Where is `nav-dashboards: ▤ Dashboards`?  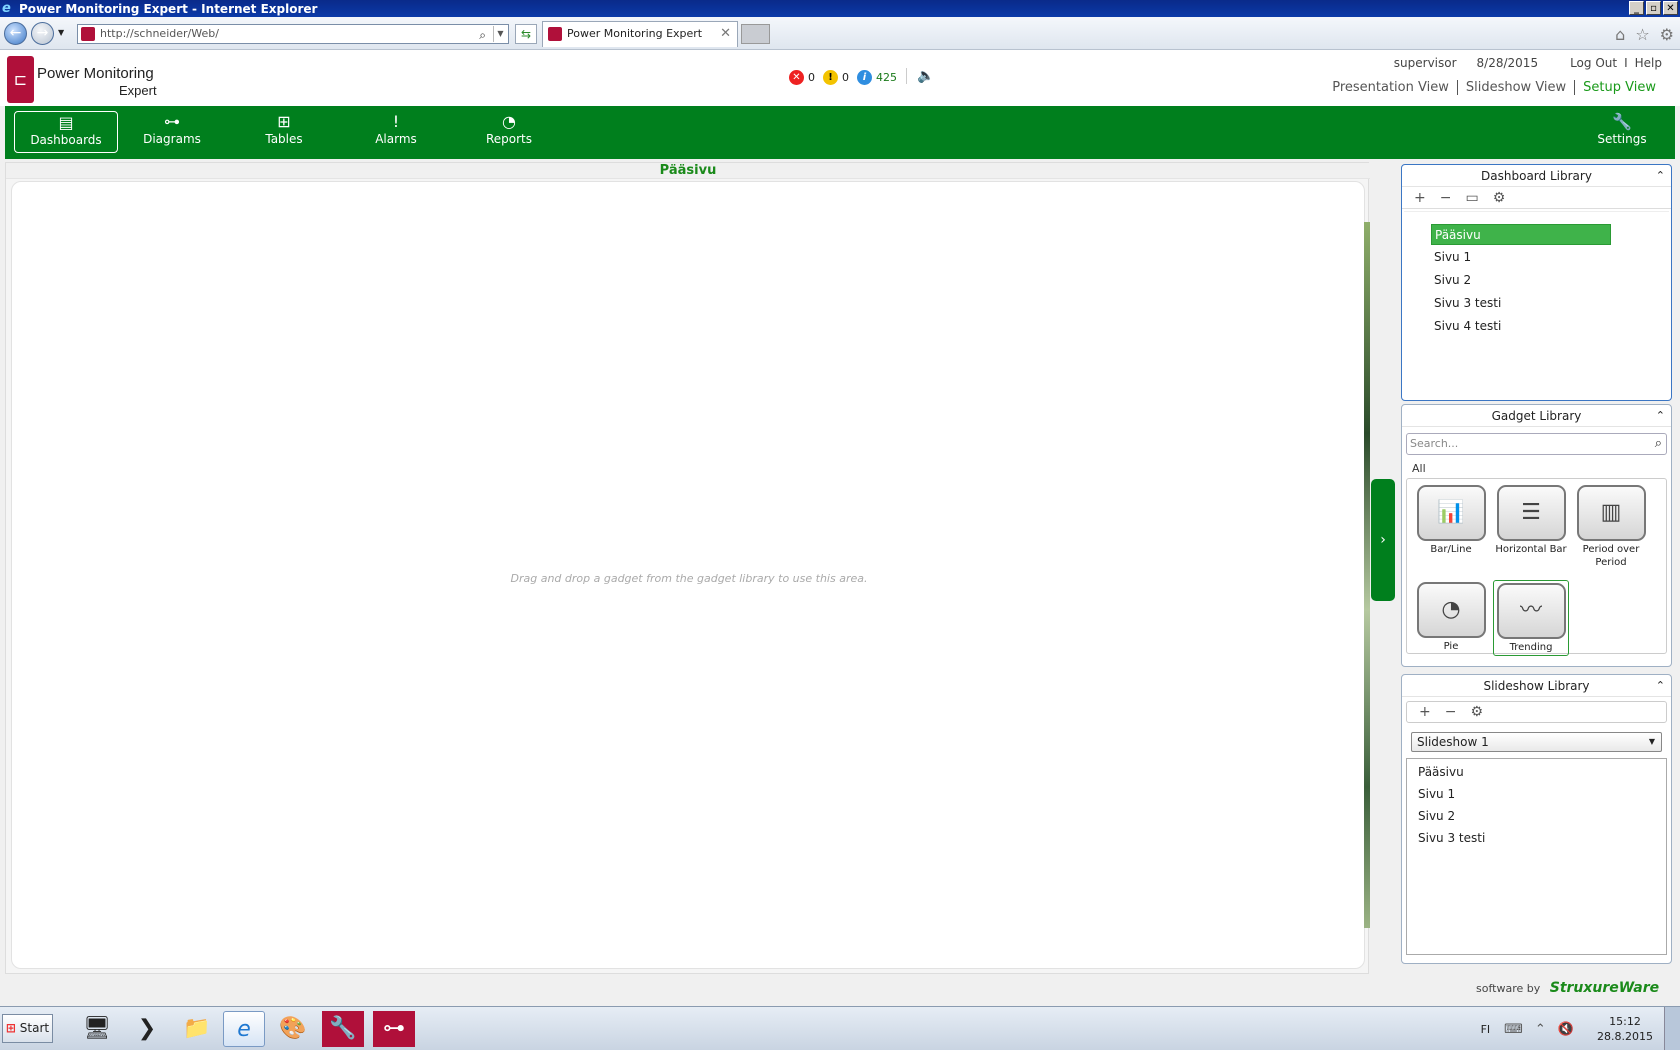
nav-dashboards: ▤ Dashboards is located at coordinates (66, 132).